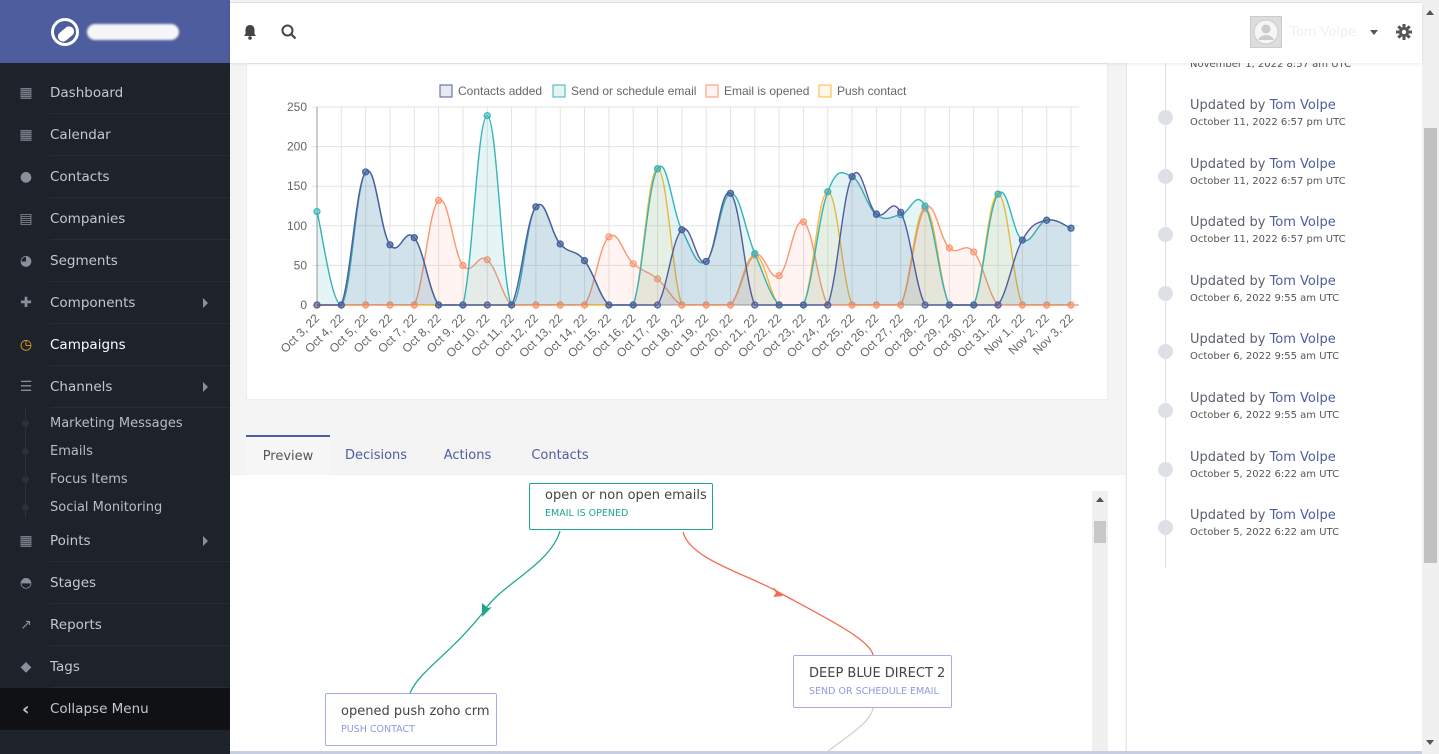 Image resolution: width=1439 pixels, height=754 pixels. I want to click on node-title: DEEP BLUE DIRECT 2, so click(877, 673).